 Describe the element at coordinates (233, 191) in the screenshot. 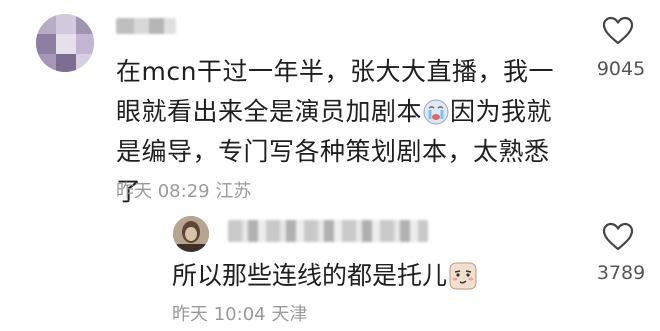

I see `comment-location: 江苏` at that location.